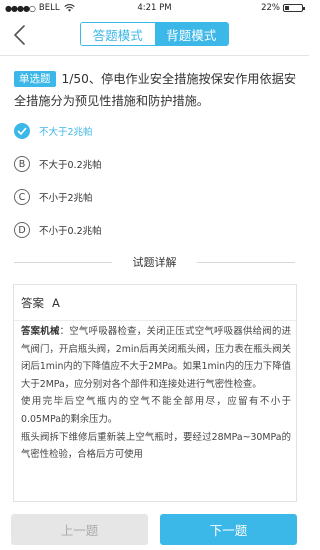 The width and height of the screenshot is (320, 550). Describe the element at coordinates (154, 528) in the screenshot. I see `bottom-bar: 上一题 下一题` at that location.